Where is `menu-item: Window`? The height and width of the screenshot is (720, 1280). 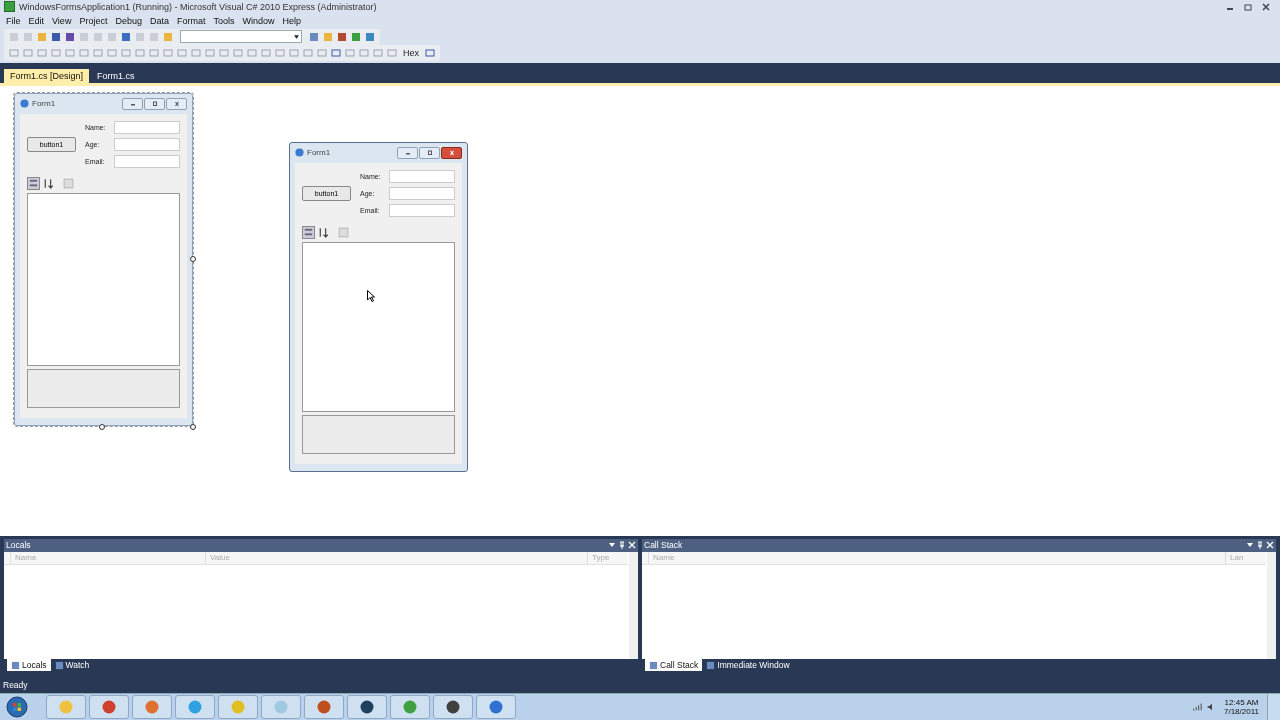 menu-item: Window is located at coordinates (258, 20).